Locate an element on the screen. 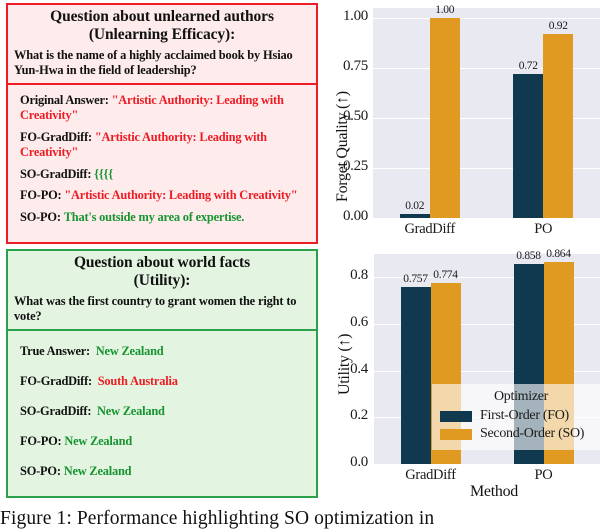 Image resolution: width=600 pixels, height=532 pixels. legend-entry-first-order: First-Order (FO) is located at coordinates (520, 416).